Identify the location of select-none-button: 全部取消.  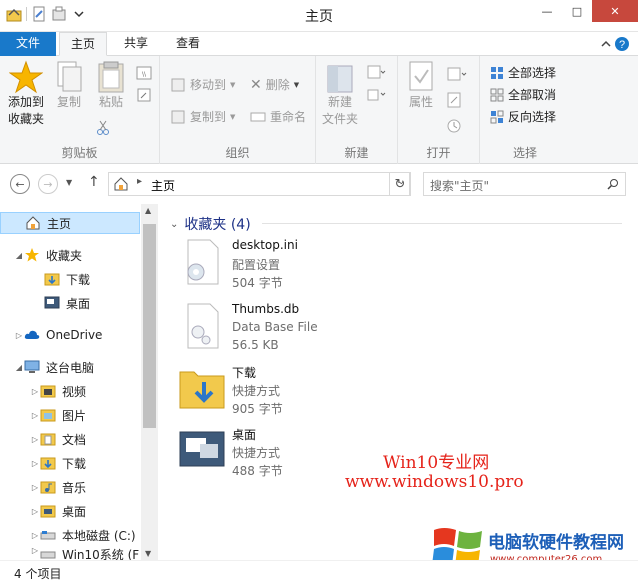
(523, 94).